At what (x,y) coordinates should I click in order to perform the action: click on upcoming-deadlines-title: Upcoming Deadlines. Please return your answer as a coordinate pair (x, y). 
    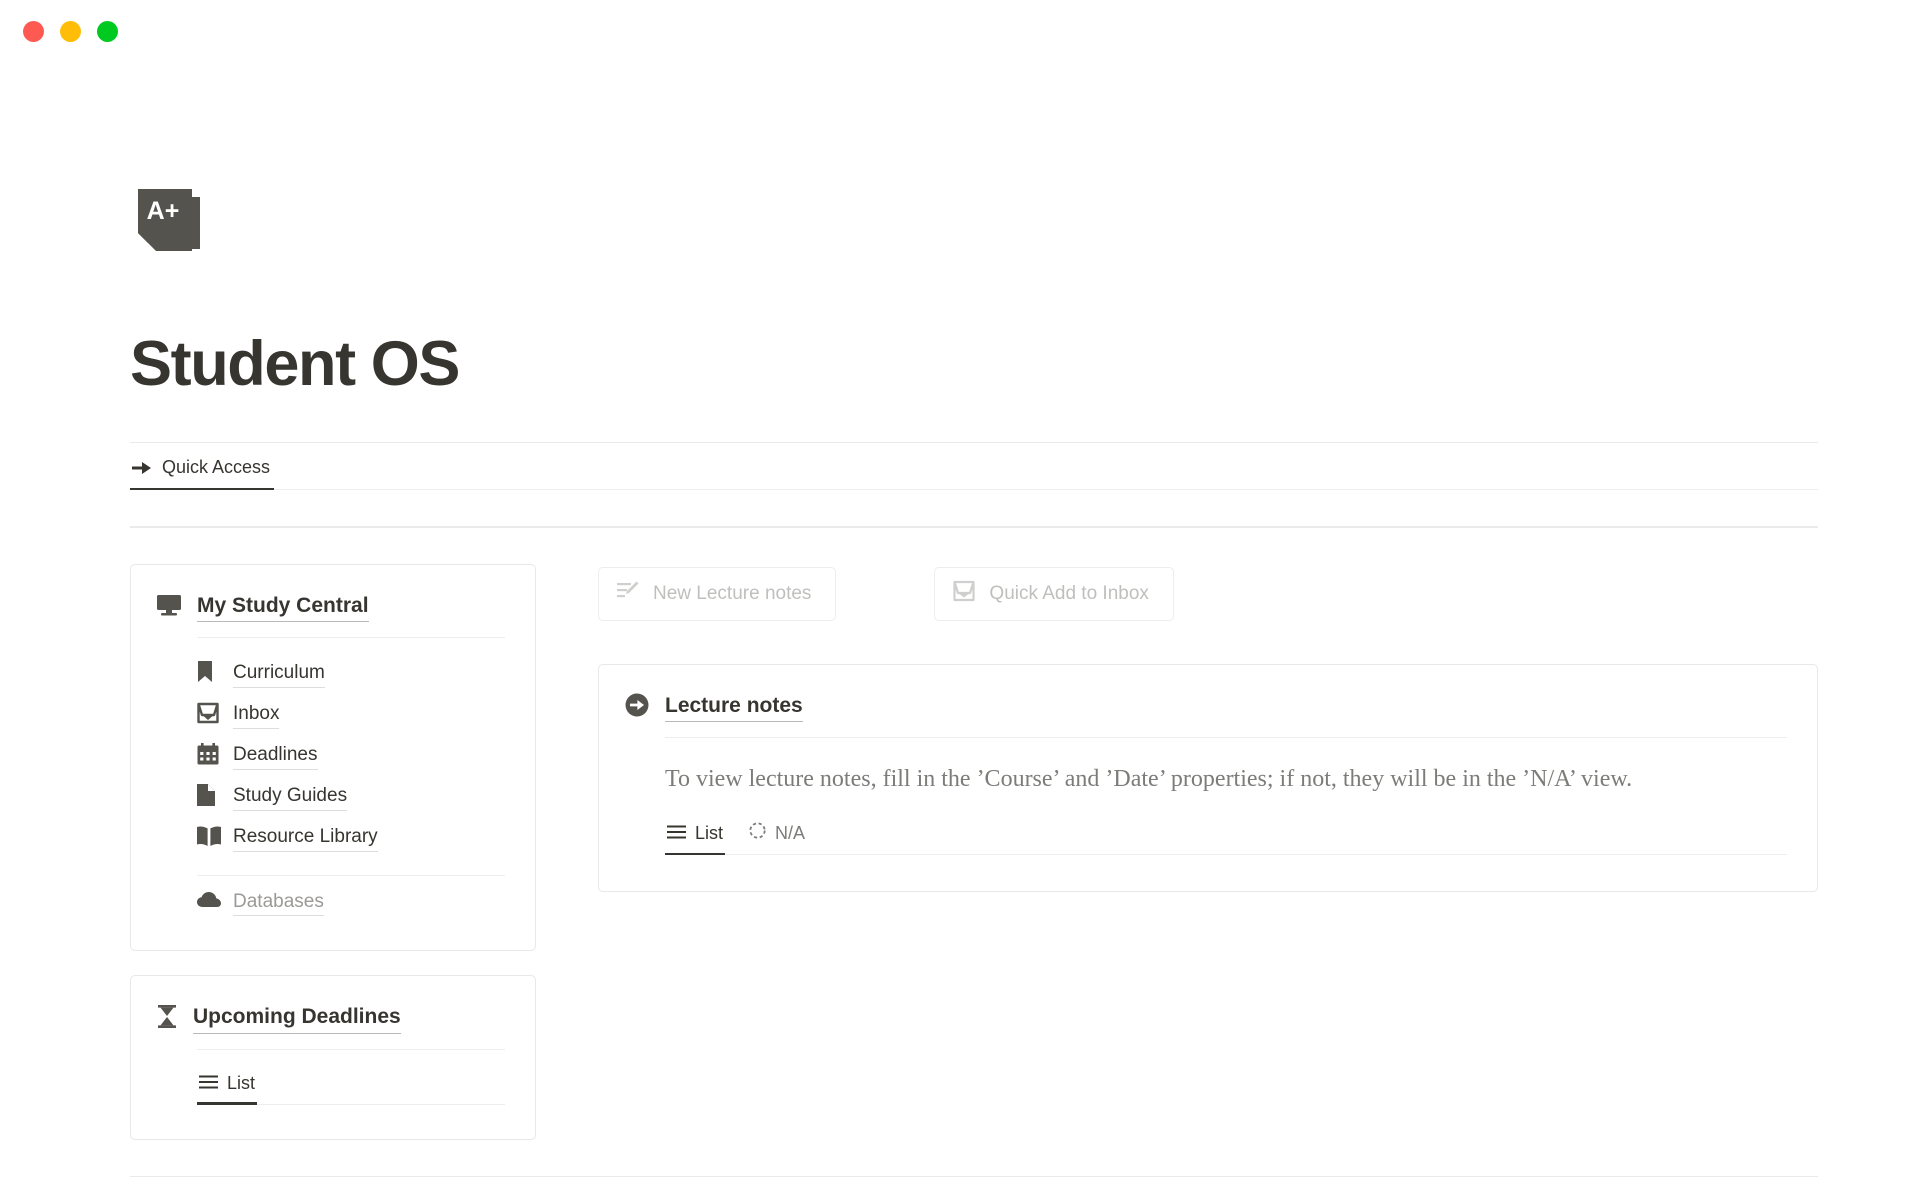
    Looking at the image, I should click on (297, 1019).